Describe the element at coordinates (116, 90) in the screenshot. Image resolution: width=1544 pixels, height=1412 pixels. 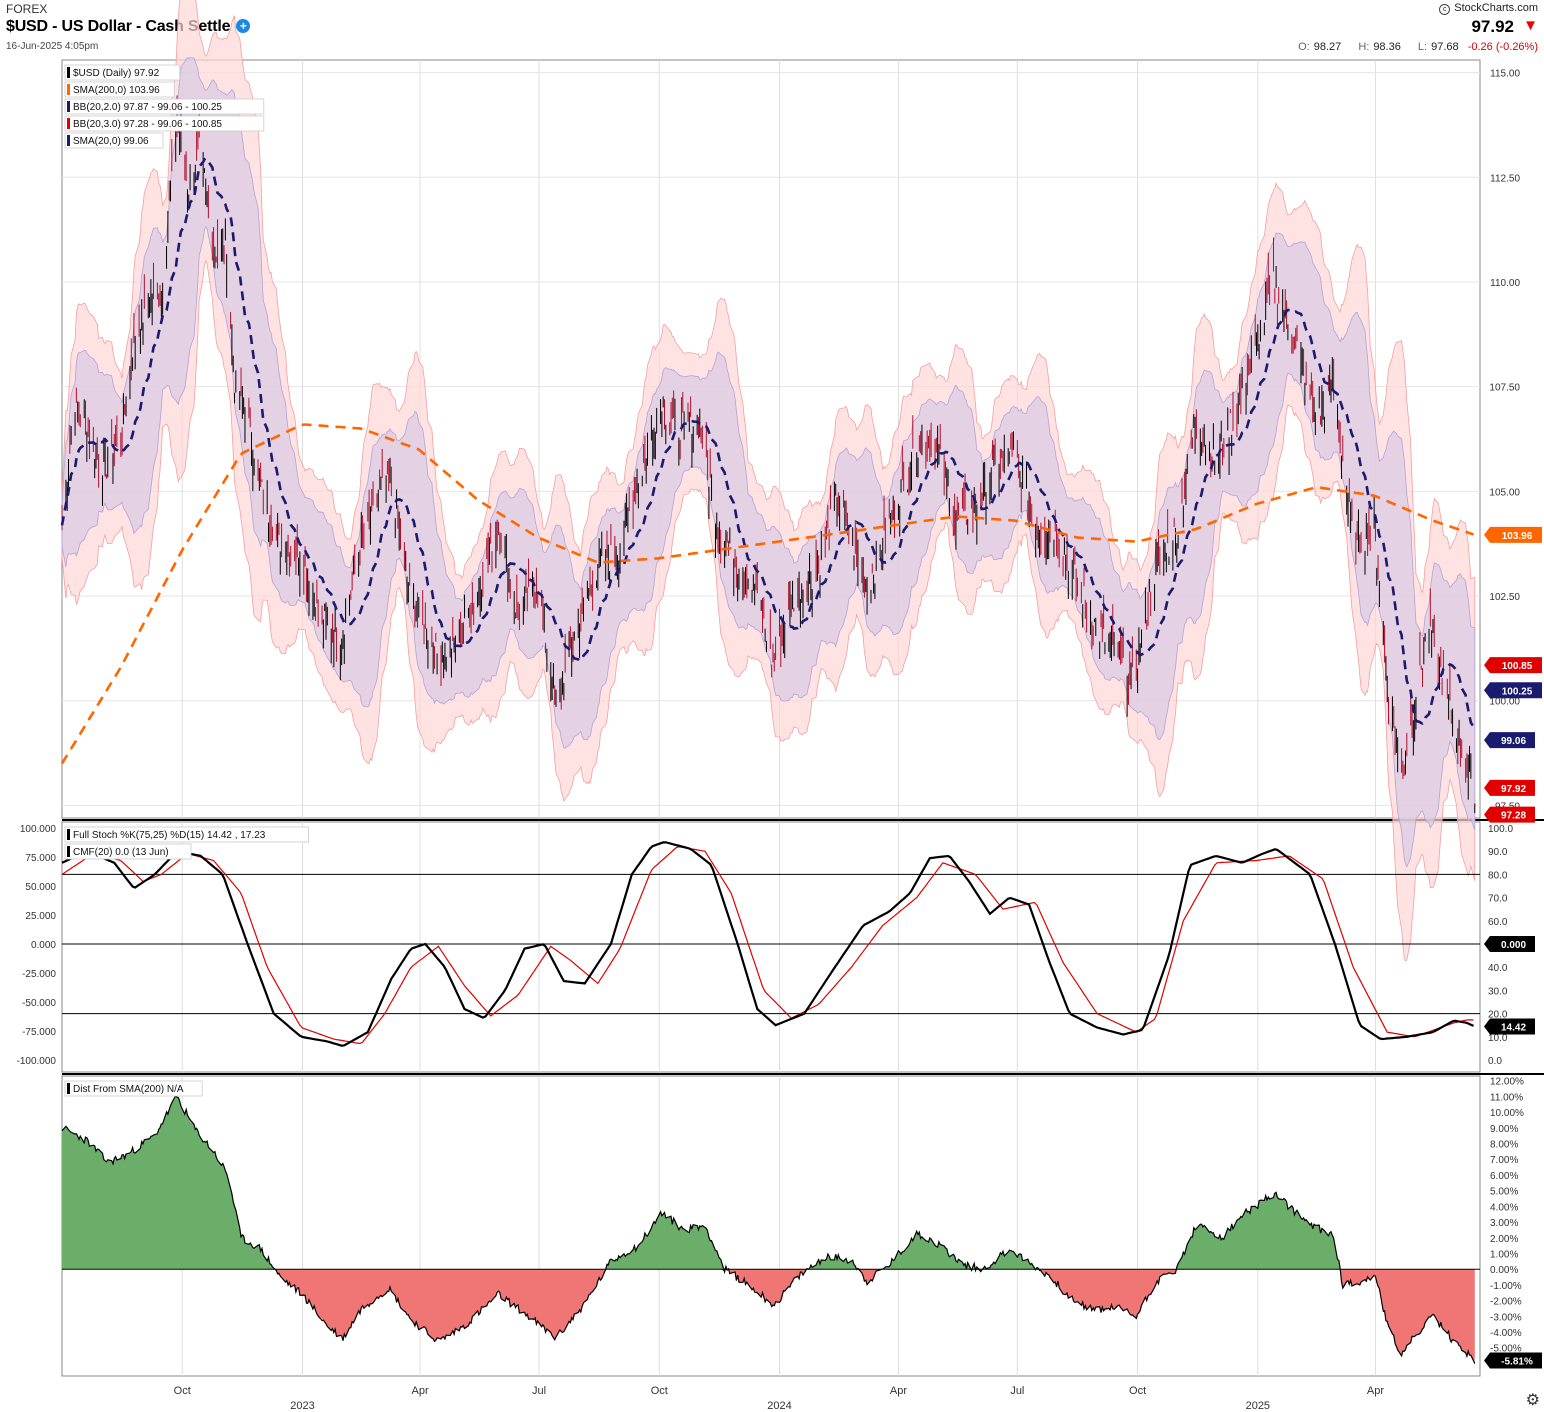
I see `legend-entry: SMA(200,0) 103.96` at that location.